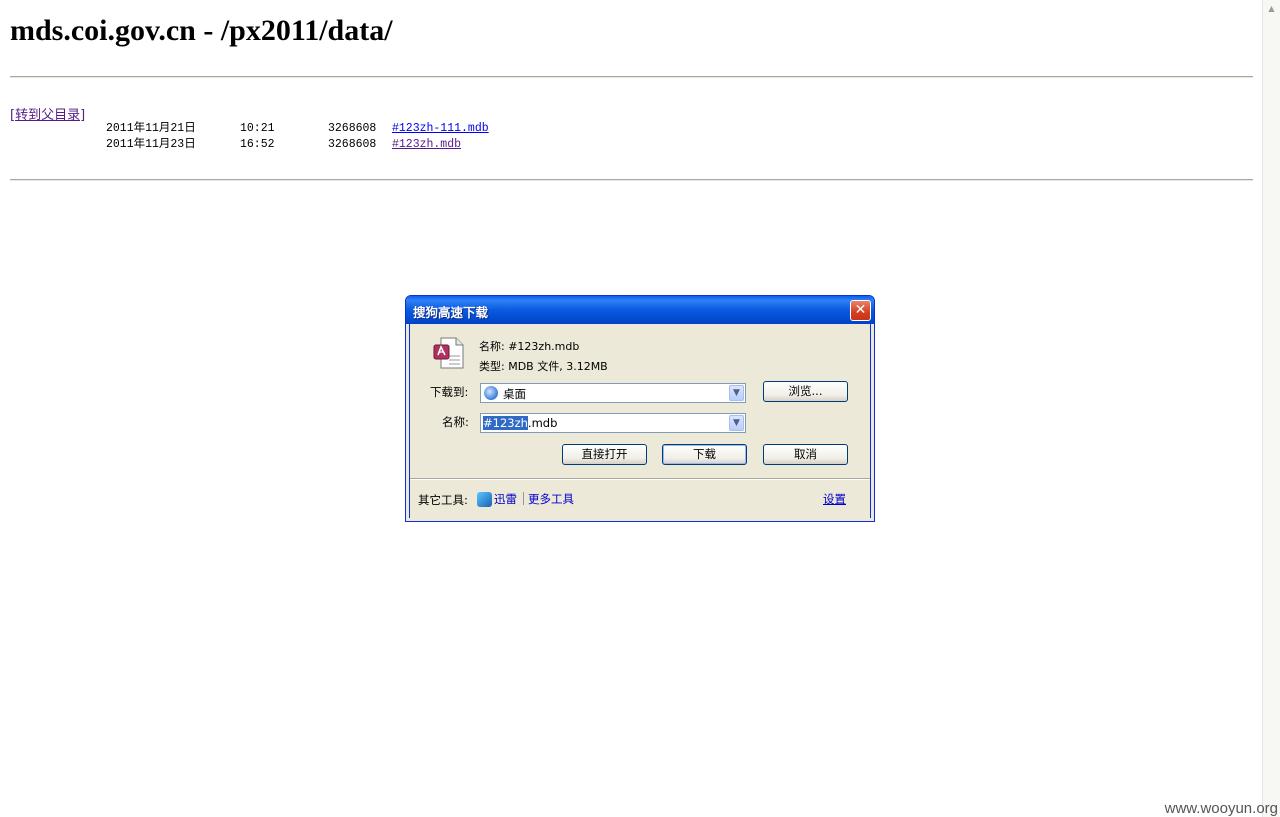 This screenshot has width=1280, height=817. I want to click on other-tools-label: 其它工具:, so click(443, 500).